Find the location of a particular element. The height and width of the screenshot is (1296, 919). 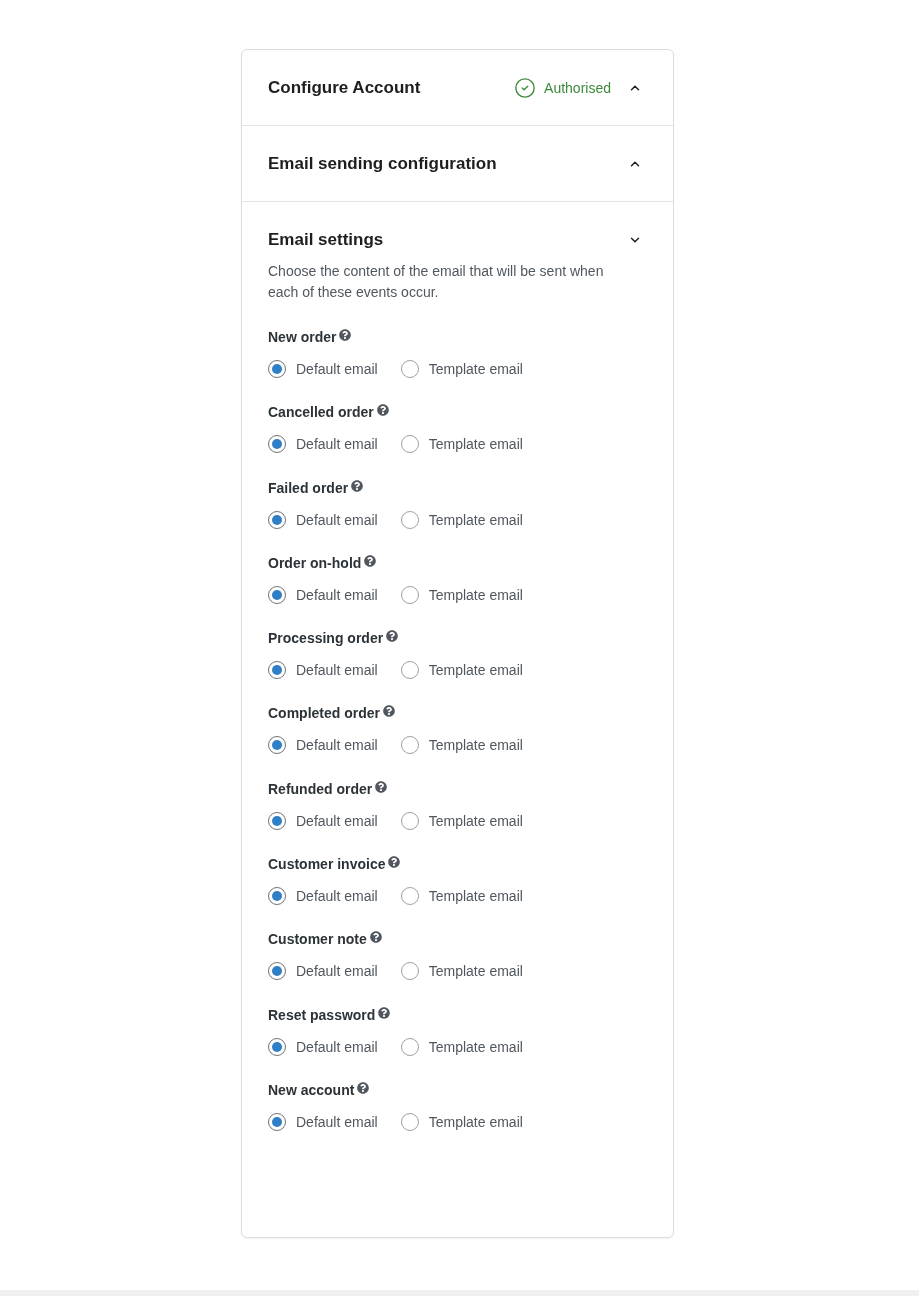

panel-title: Configure Account is located at coordinates (344, 88).